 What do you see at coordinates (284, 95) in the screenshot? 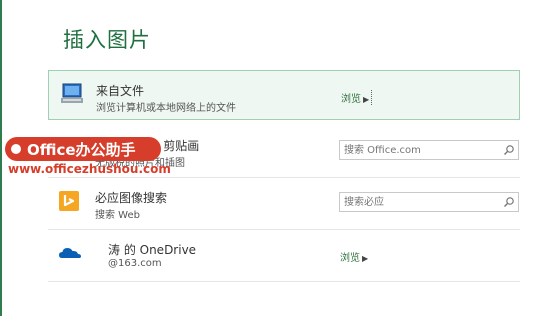
I see `from-file-row: 来自文件 浏览计算机或本地网络上的文件 浏览 ▶` at bounding box center [284, 95].